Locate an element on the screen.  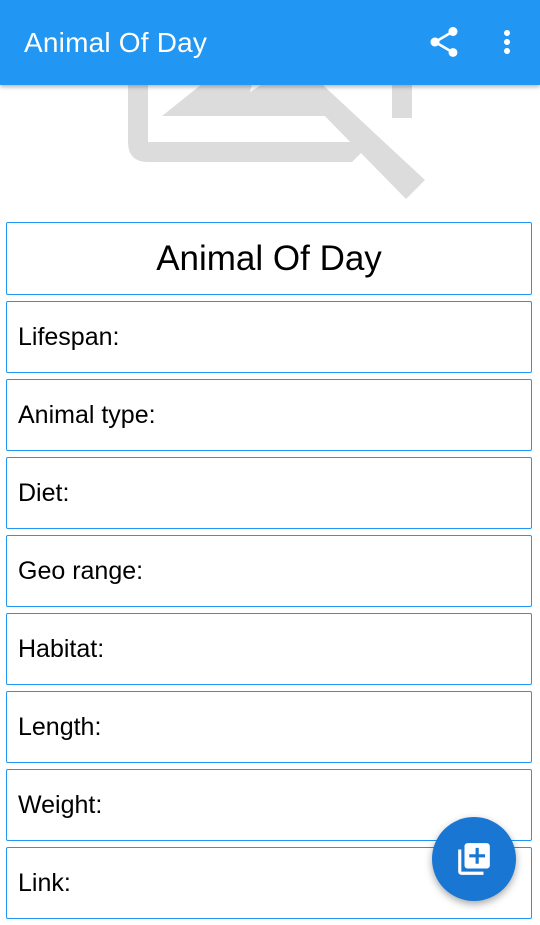
app-bar: Animal Of Day is located at coordinates (270, 42).